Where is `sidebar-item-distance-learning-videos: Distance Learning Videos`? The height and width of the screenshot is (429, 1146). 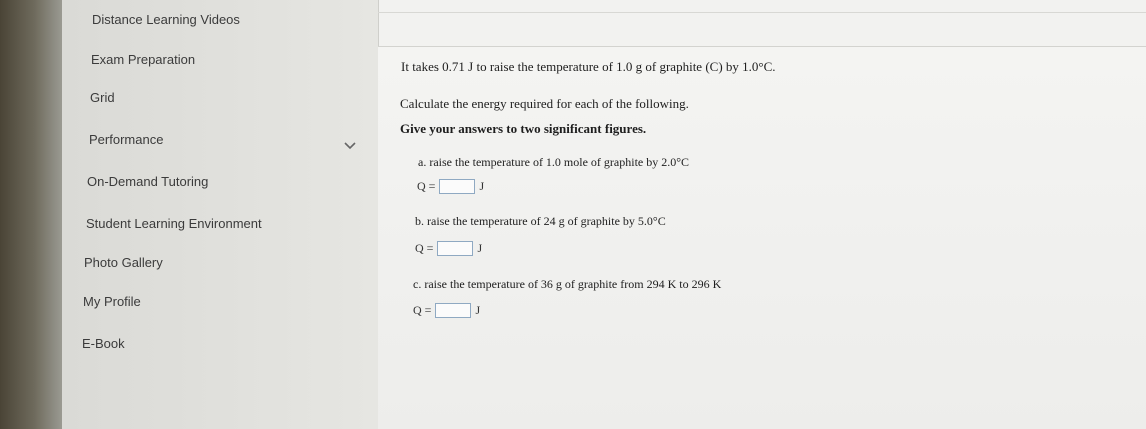 sidebar-item-distance-learning-videos: Distance Learning Videos is located at coordinates (166, 19).